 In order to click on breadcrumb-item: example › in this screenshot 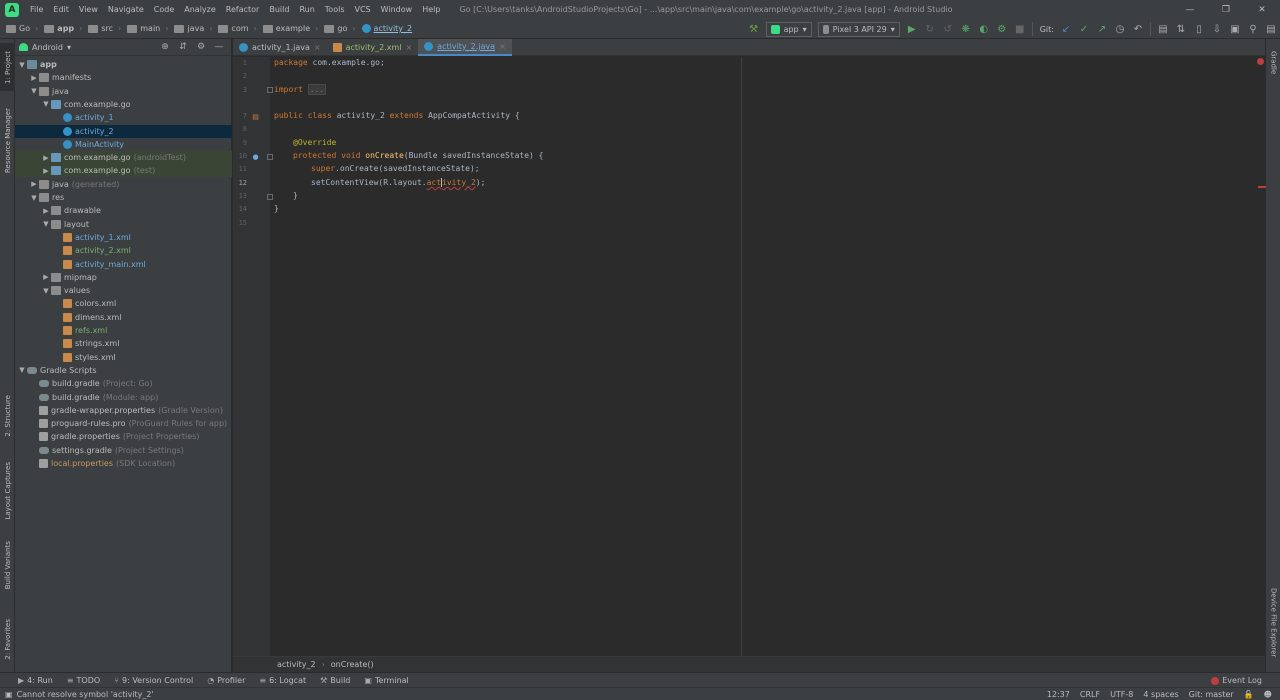, I will do `click(287, 28)`.